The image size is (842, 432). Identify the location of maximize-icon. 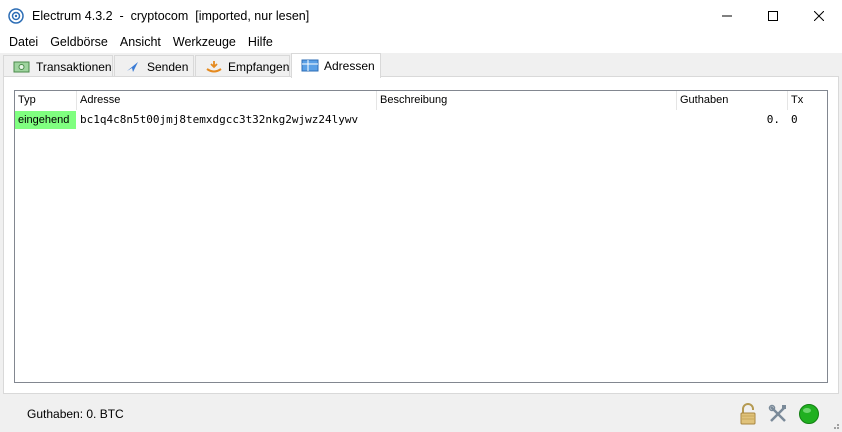
(773, 15).